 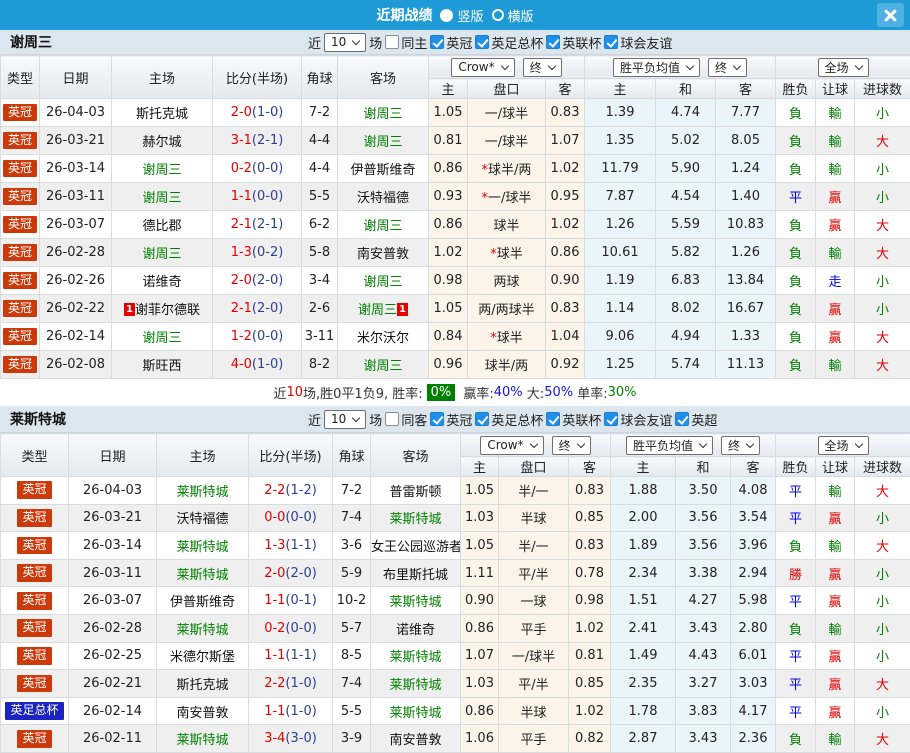 I want to click on avg-away-value: 3.54, so click(x=753, y=518).